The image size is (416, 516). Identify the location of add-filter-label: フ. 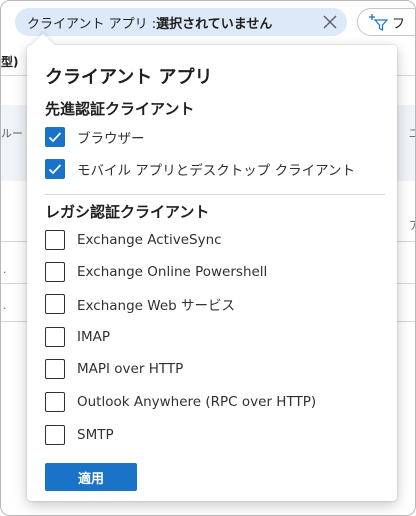
(399, 24).